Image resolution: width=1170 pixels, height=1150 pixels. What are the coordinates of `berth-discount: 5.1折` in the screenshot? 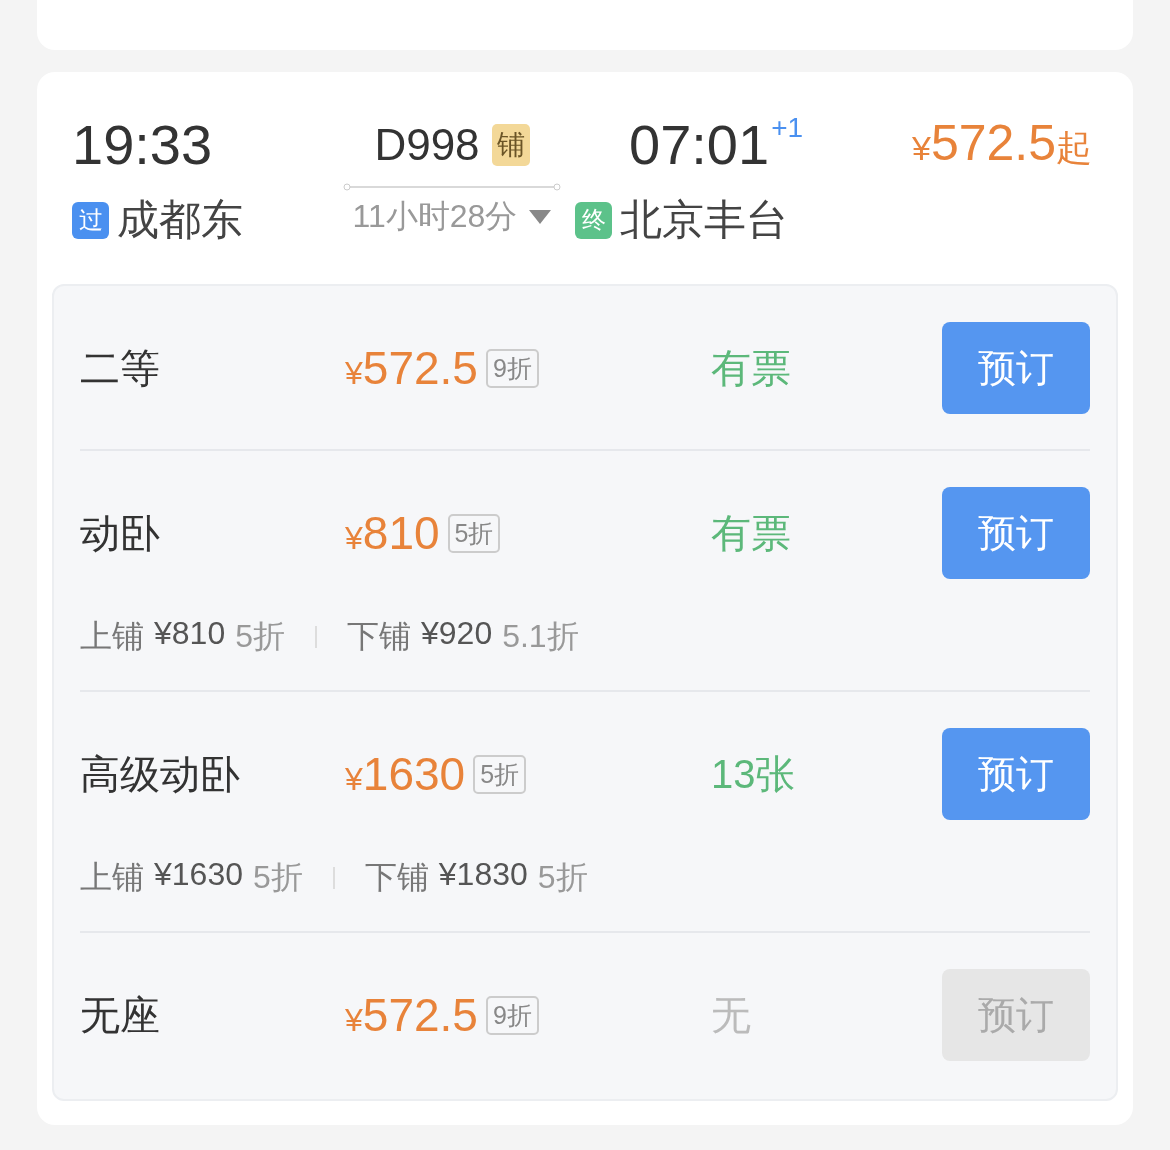 It's located at (540, 636).